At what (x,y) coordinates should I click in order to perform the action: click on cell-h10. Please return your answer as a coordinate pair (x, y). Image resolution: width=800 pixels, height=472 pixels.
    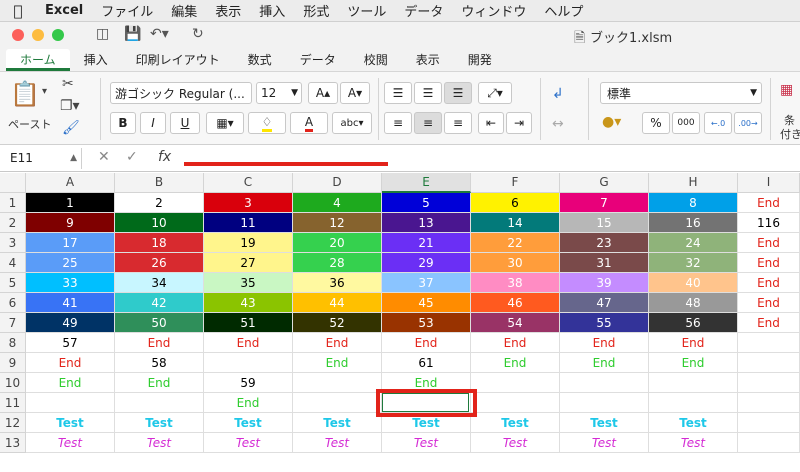
    Looking at the image, I should click on (693, 383).